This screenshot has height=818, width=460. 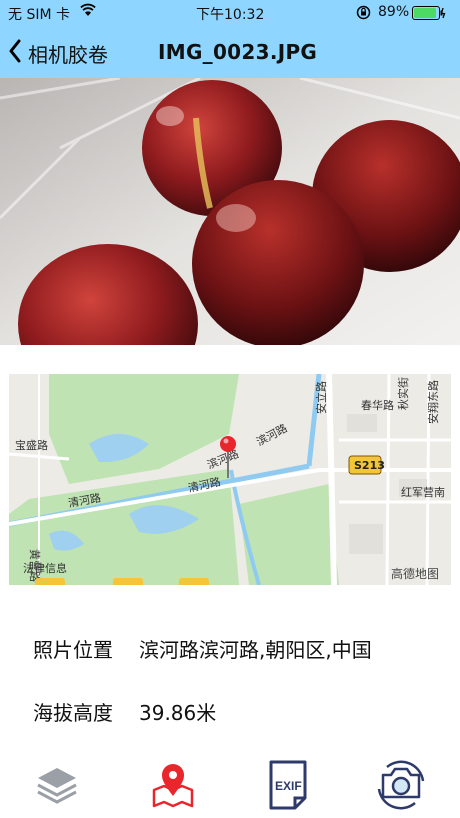 What do you see at coordinates (31, 445) in the screenshot?
I see `map-label-baosheng: 宝盛路` at bounding box center [31, 445].